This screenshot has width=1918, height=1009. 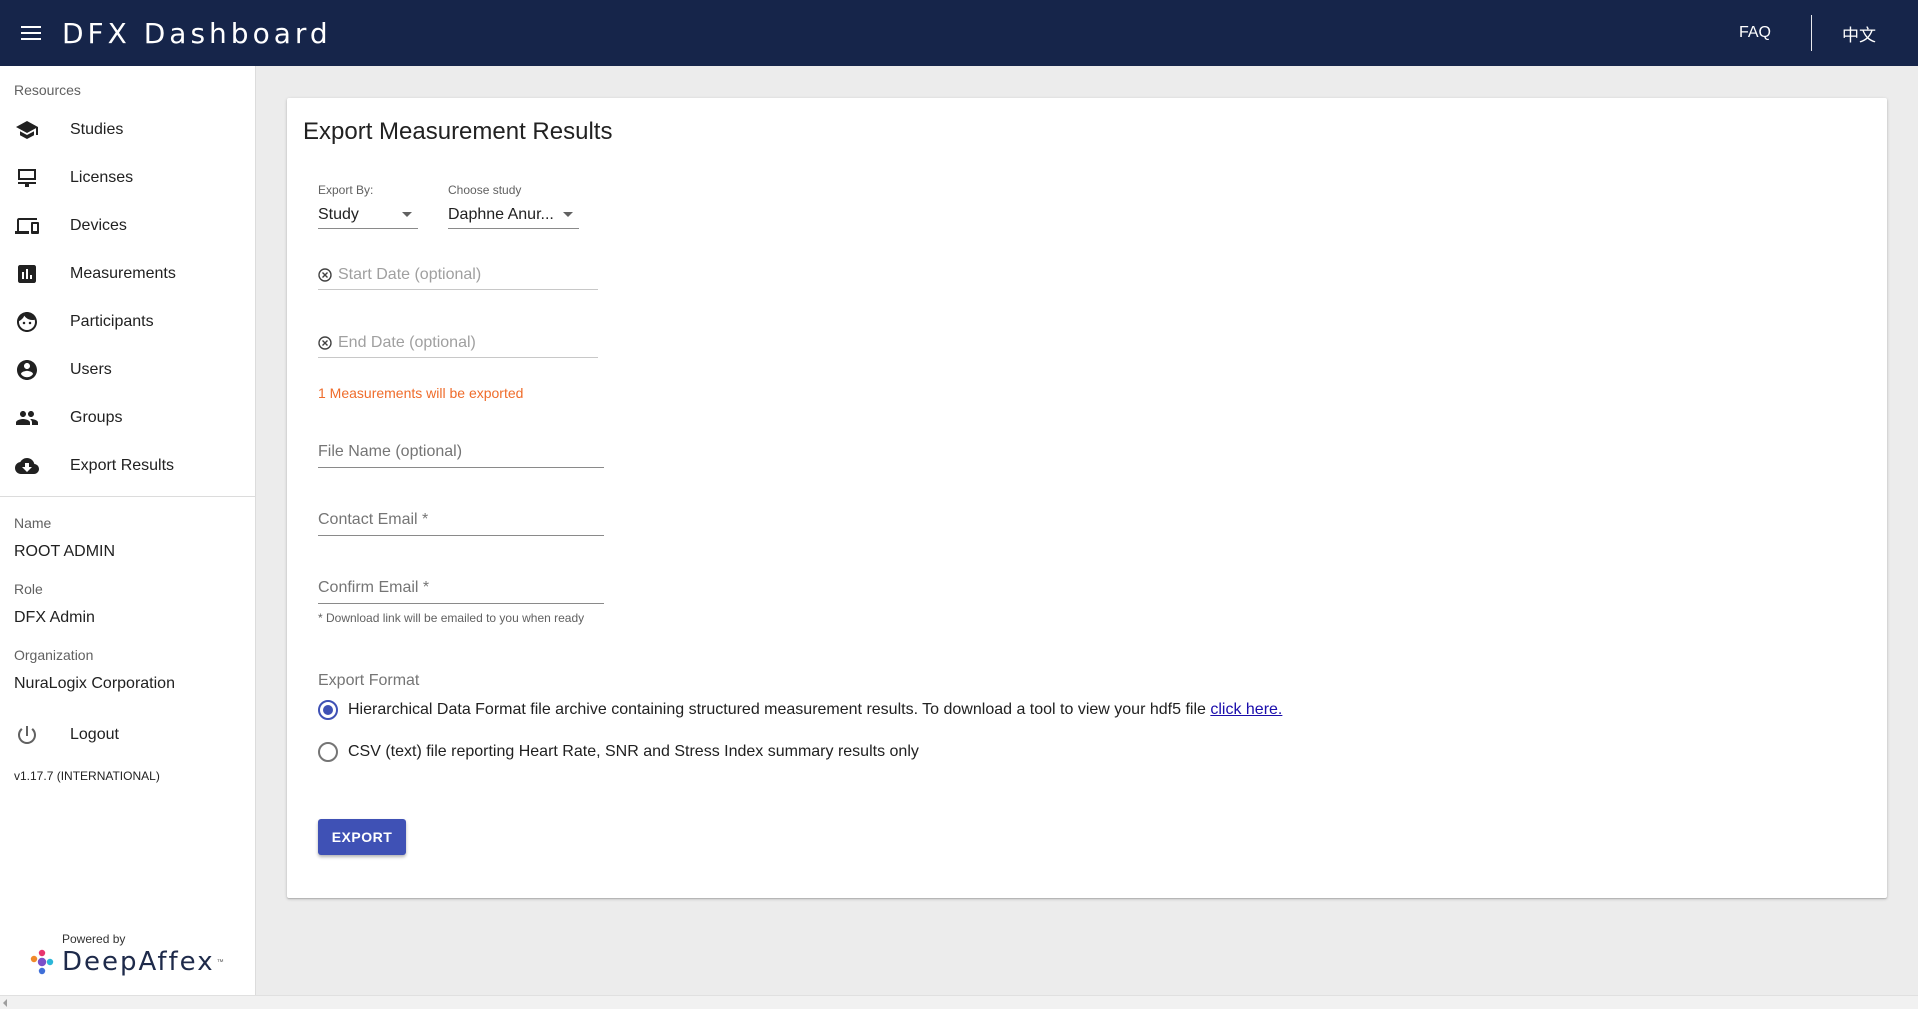 I want to click on sidebar-item-label: Studies, so click(x=97, y=129).